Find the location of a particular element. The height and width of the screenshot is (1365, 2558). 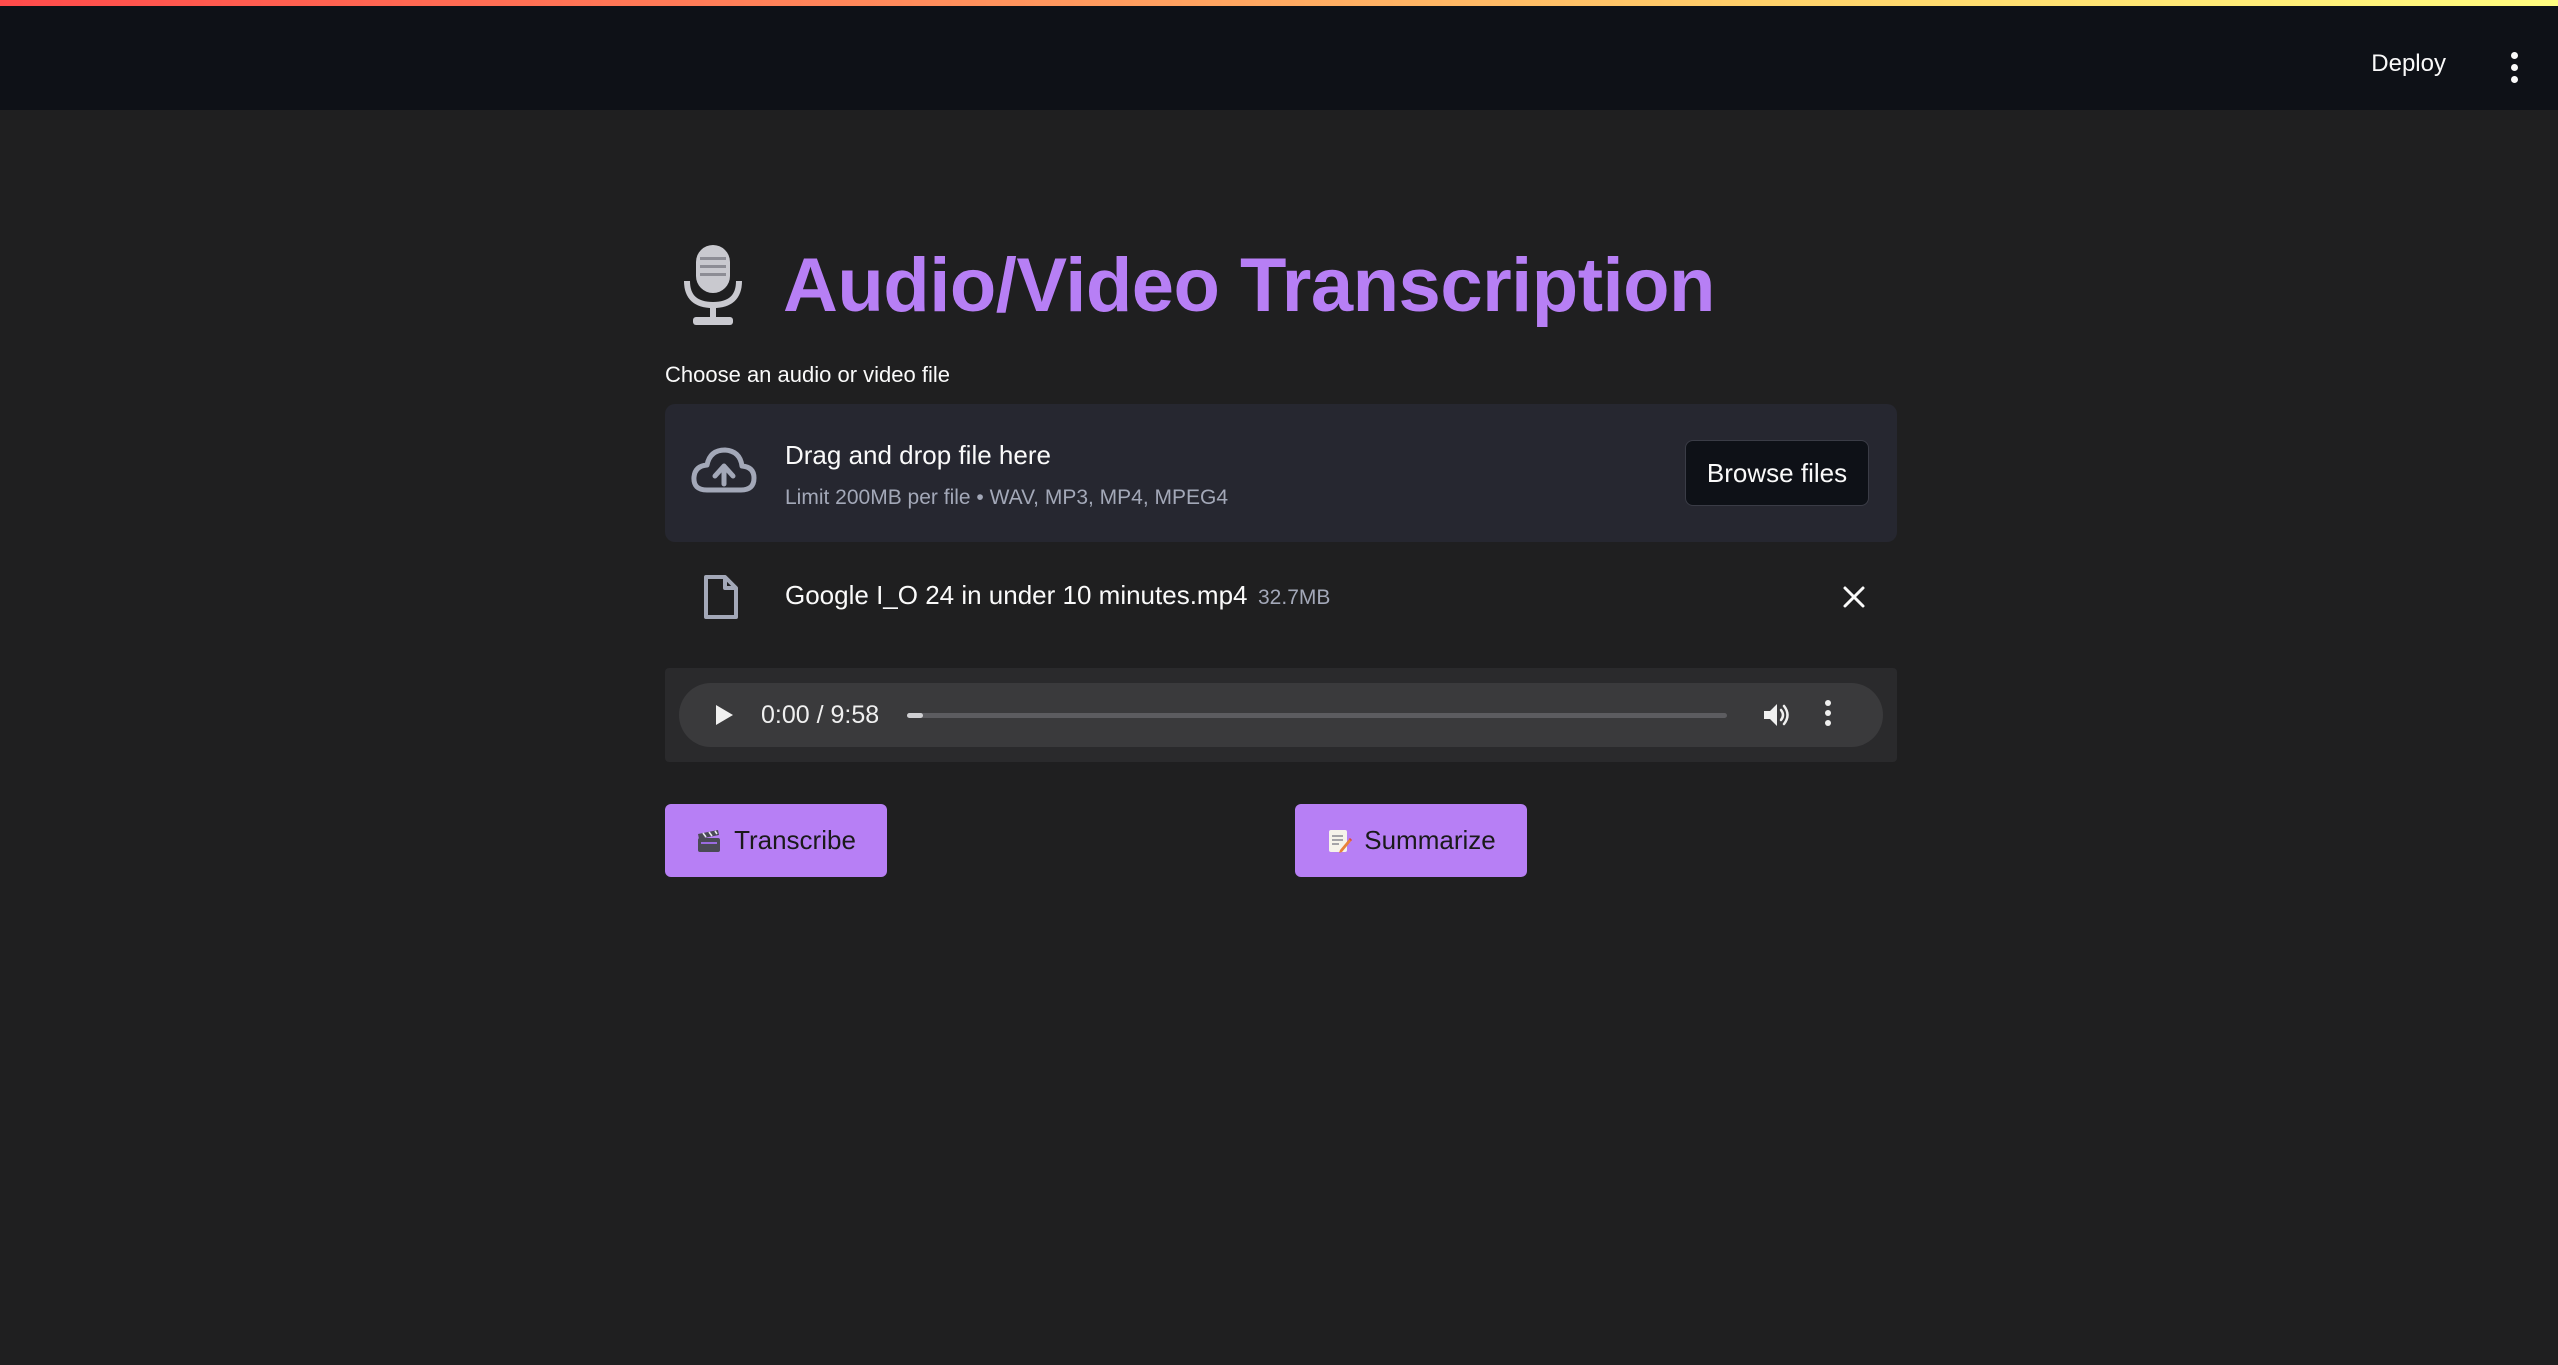

file-icon is located at coordinates (721, 597).